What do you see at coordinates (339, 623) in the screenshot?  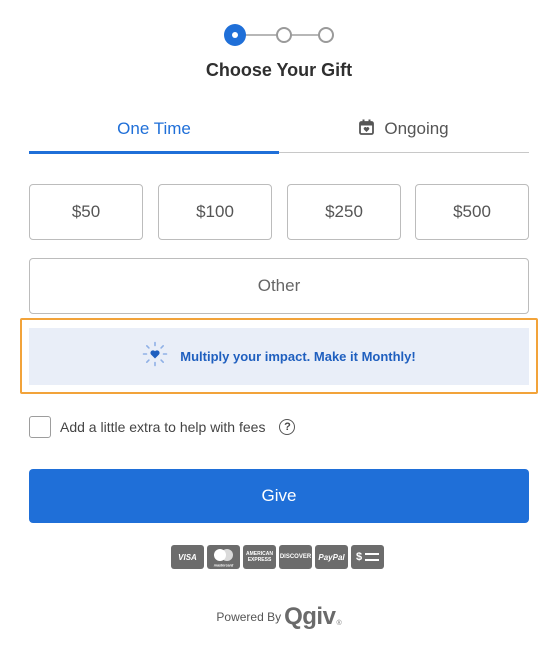 I see `registered-mark: ®` at bounding box center [339, 623].